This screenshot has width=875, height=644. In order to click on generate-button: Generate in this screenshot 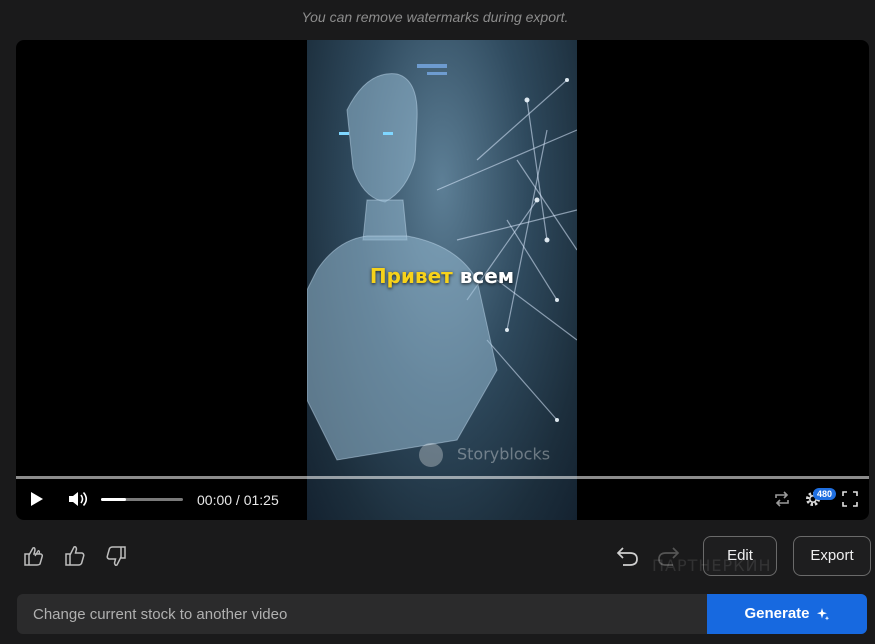, I will do `click(787, 614)`.